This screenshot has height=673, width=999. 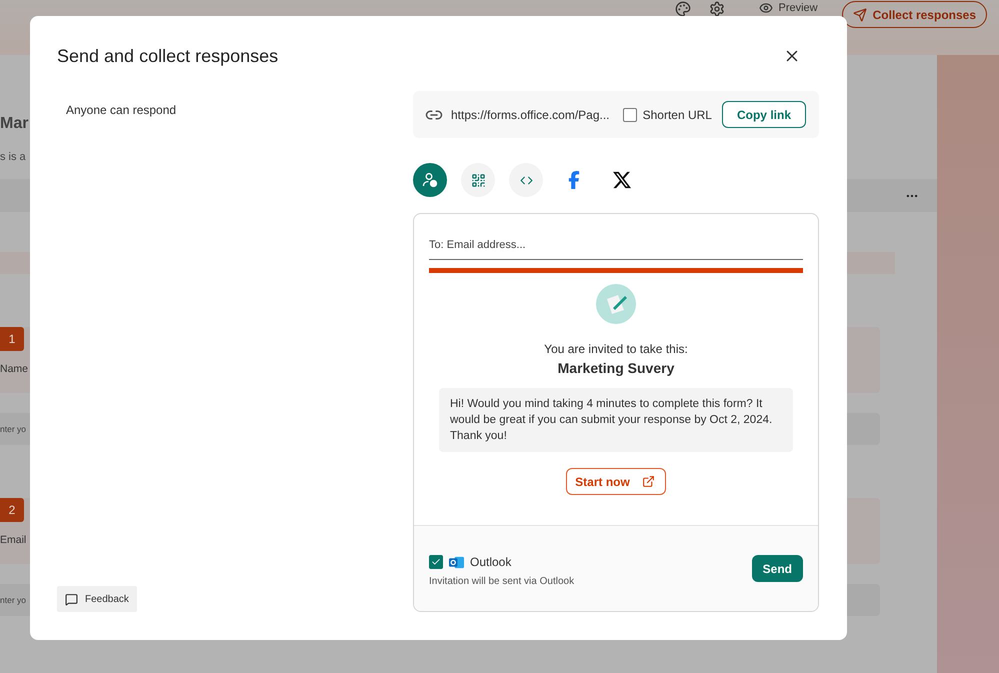 I want to click on feedback-button: Feedback, so click(x=97, y=599).